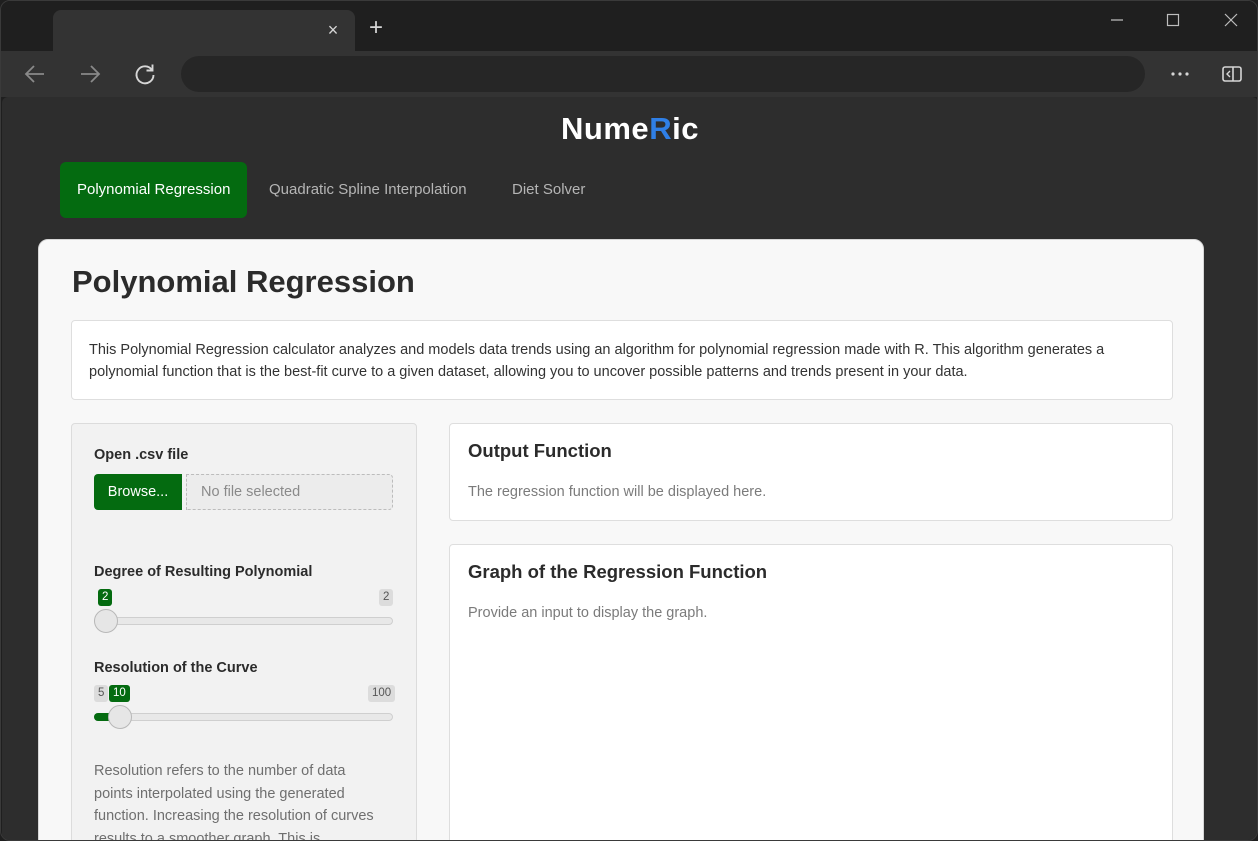 This screenshot has width=1258, height=841. Describe the element at coordinates (154, 190) in the screenshot. I see `tab-polynomial-regression: Polynomial Regression` at that location.